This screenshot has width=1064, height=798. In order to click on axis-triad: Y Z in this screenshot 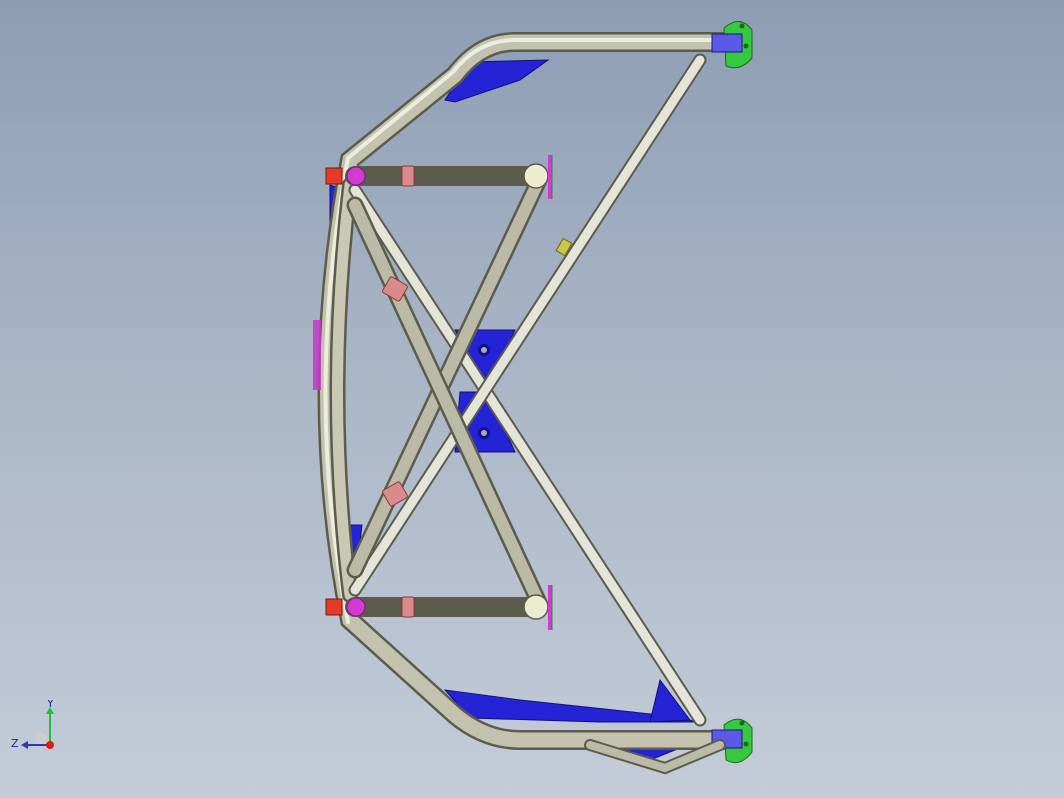, I will do `click(32, 725)`.